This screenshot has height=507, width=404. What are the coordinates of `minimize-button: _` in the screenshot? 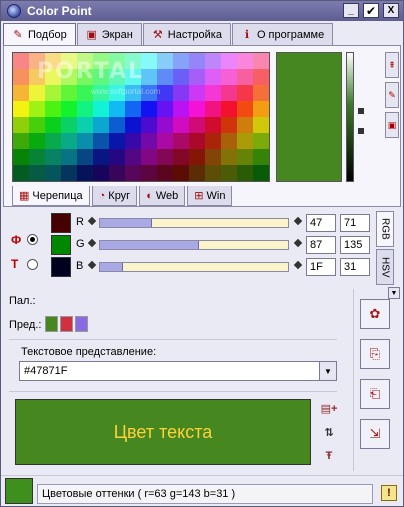 It's located at (351, 10).